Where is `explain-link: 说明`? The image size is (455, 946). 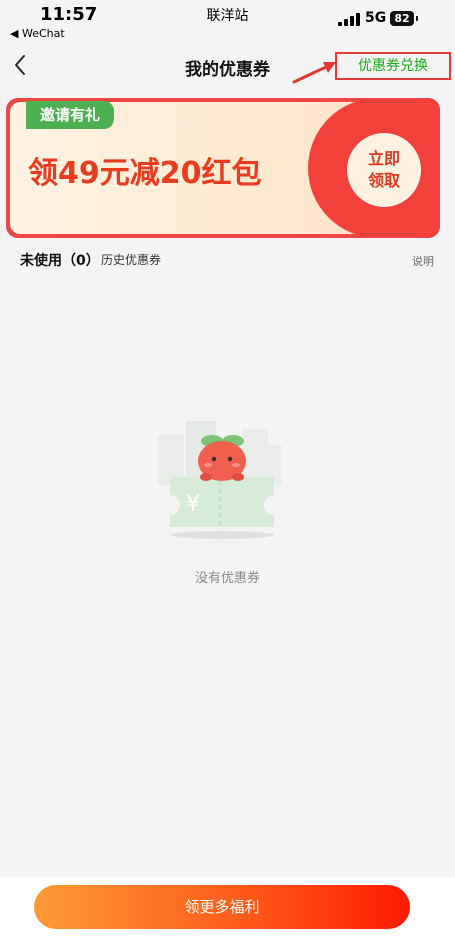
explain-link: 说明 is located at coordinates (423, 261).